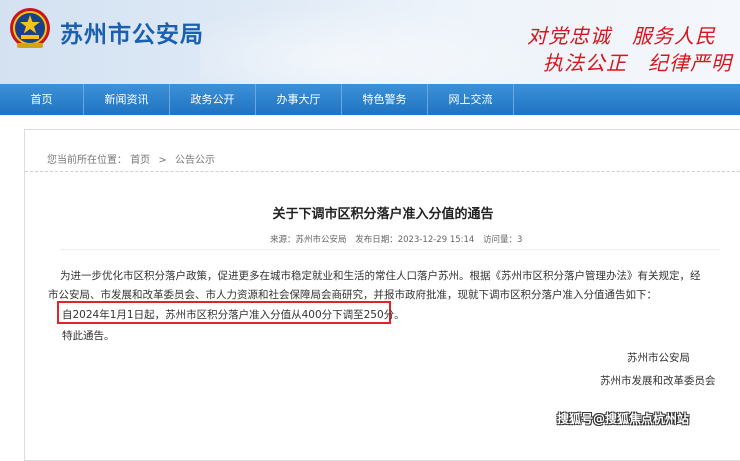 Image resolution: width=740 pixels, height=461 pixels. I want to click on article-views: 访问量：3, so click(503, 240).